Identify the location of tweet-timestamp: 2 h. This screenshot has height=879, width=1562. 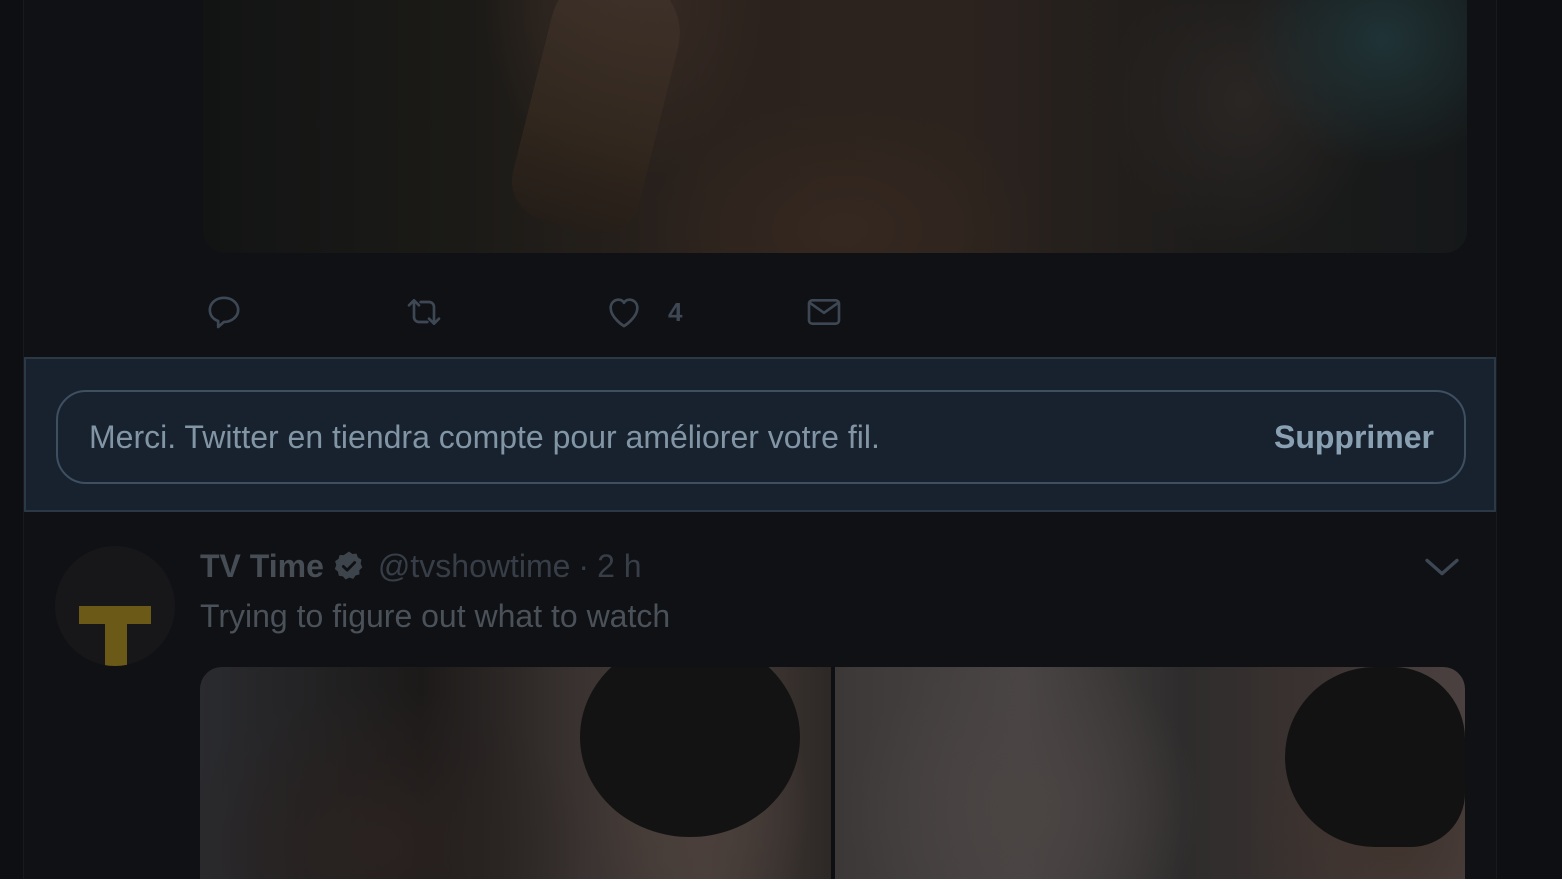
(619, 566).